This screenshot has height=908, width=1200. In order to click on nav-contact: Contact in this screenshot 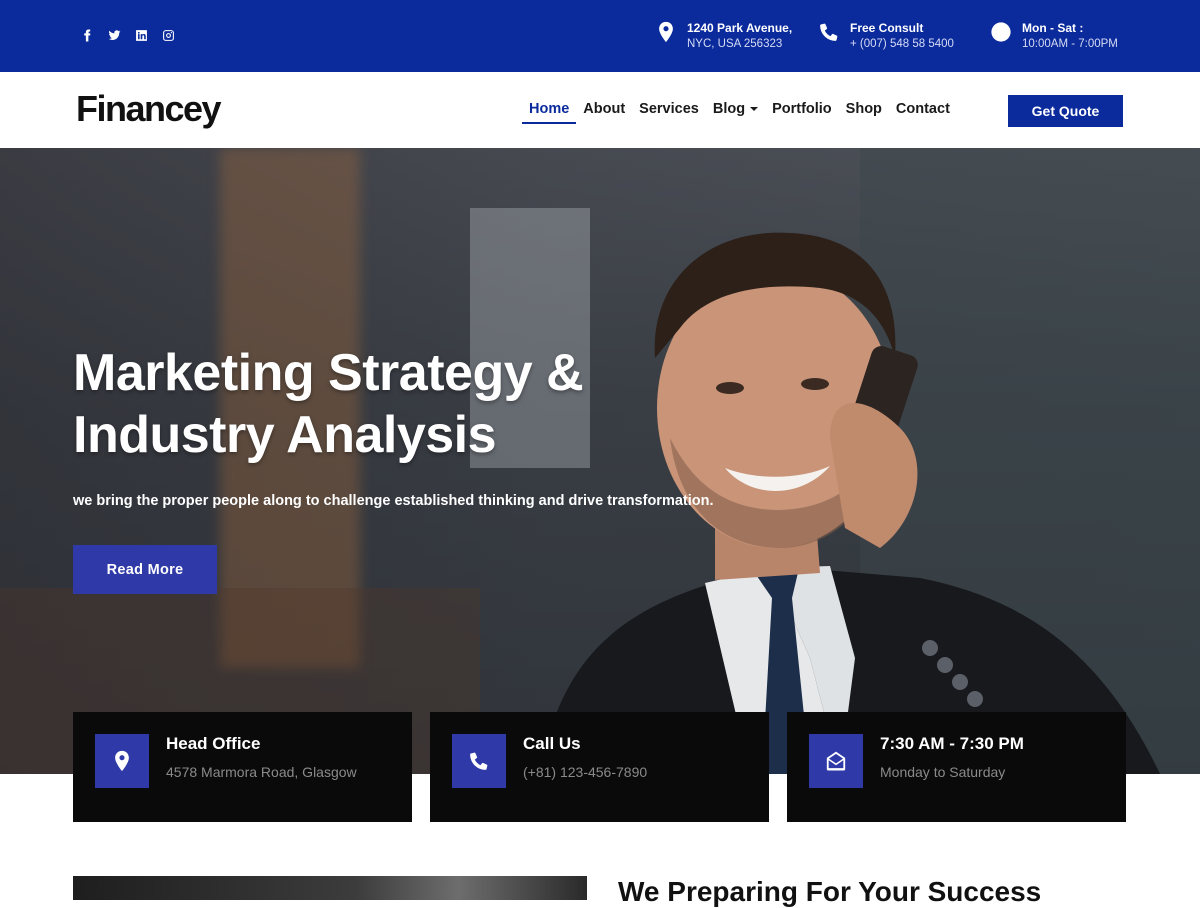, I will do `click(923, 112)`.